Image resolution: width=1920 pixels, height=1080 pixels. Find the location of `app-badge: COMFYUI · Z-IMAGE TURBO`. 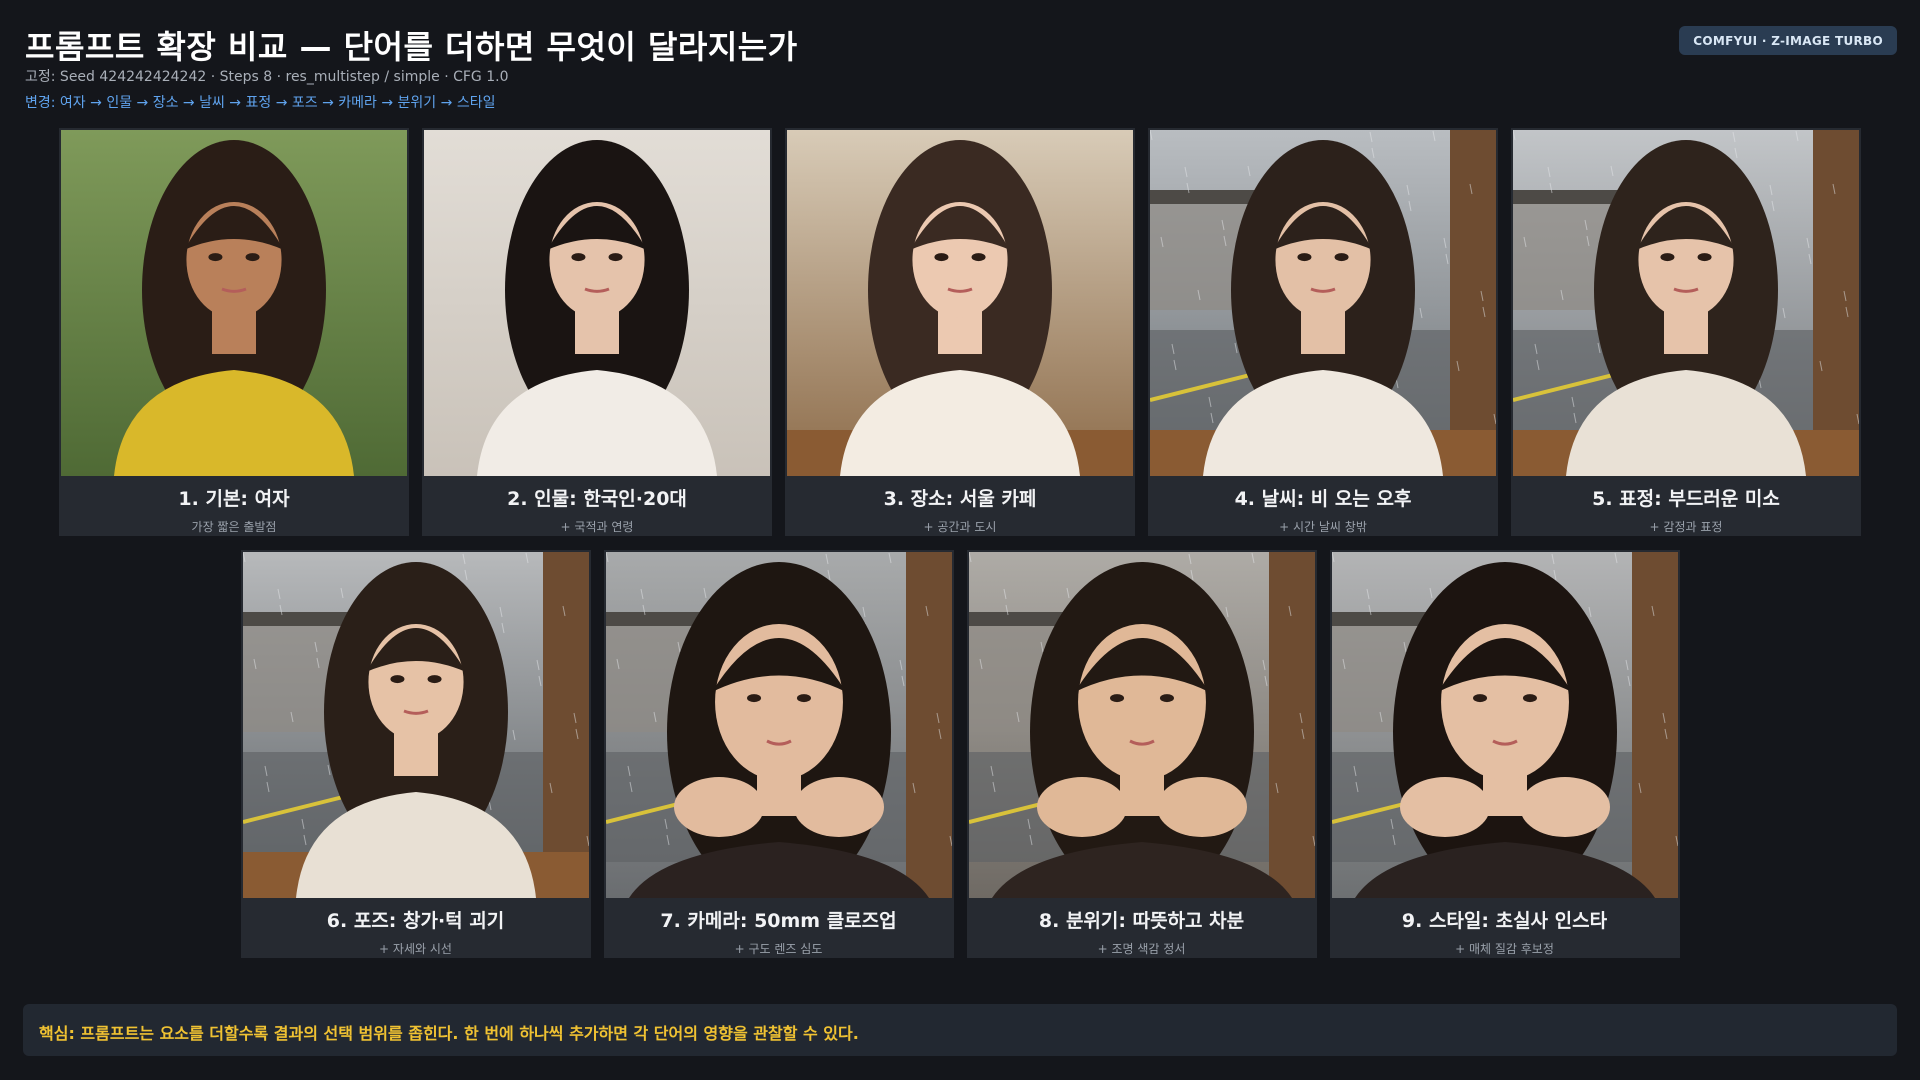

app-badge: COMFYUI · Z-IMAGE TURBO is located at coordinates (1788, 40).